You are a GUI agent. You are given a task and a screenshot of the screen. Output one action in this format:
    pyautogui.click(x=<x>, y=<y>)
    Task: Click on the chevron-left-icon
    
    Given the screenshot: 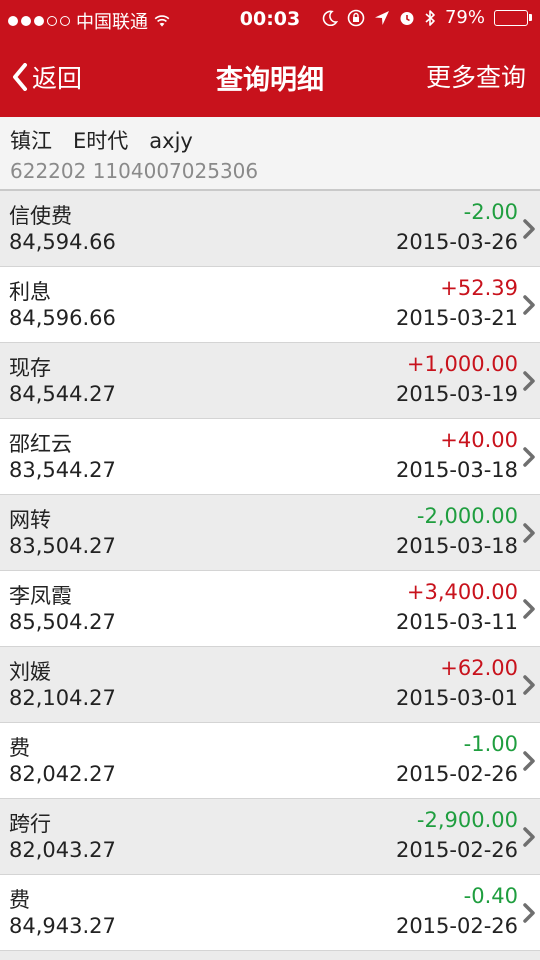 What is the action you would take?
    pyautogui.click(x=20, y=77)
    